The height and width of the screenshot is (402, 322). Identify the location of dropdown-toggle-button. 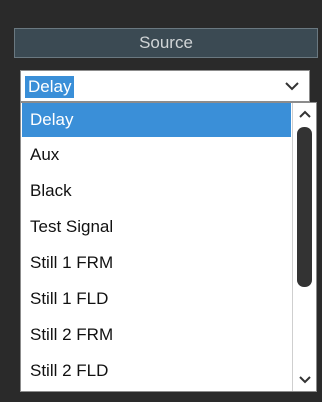
(292, 86).